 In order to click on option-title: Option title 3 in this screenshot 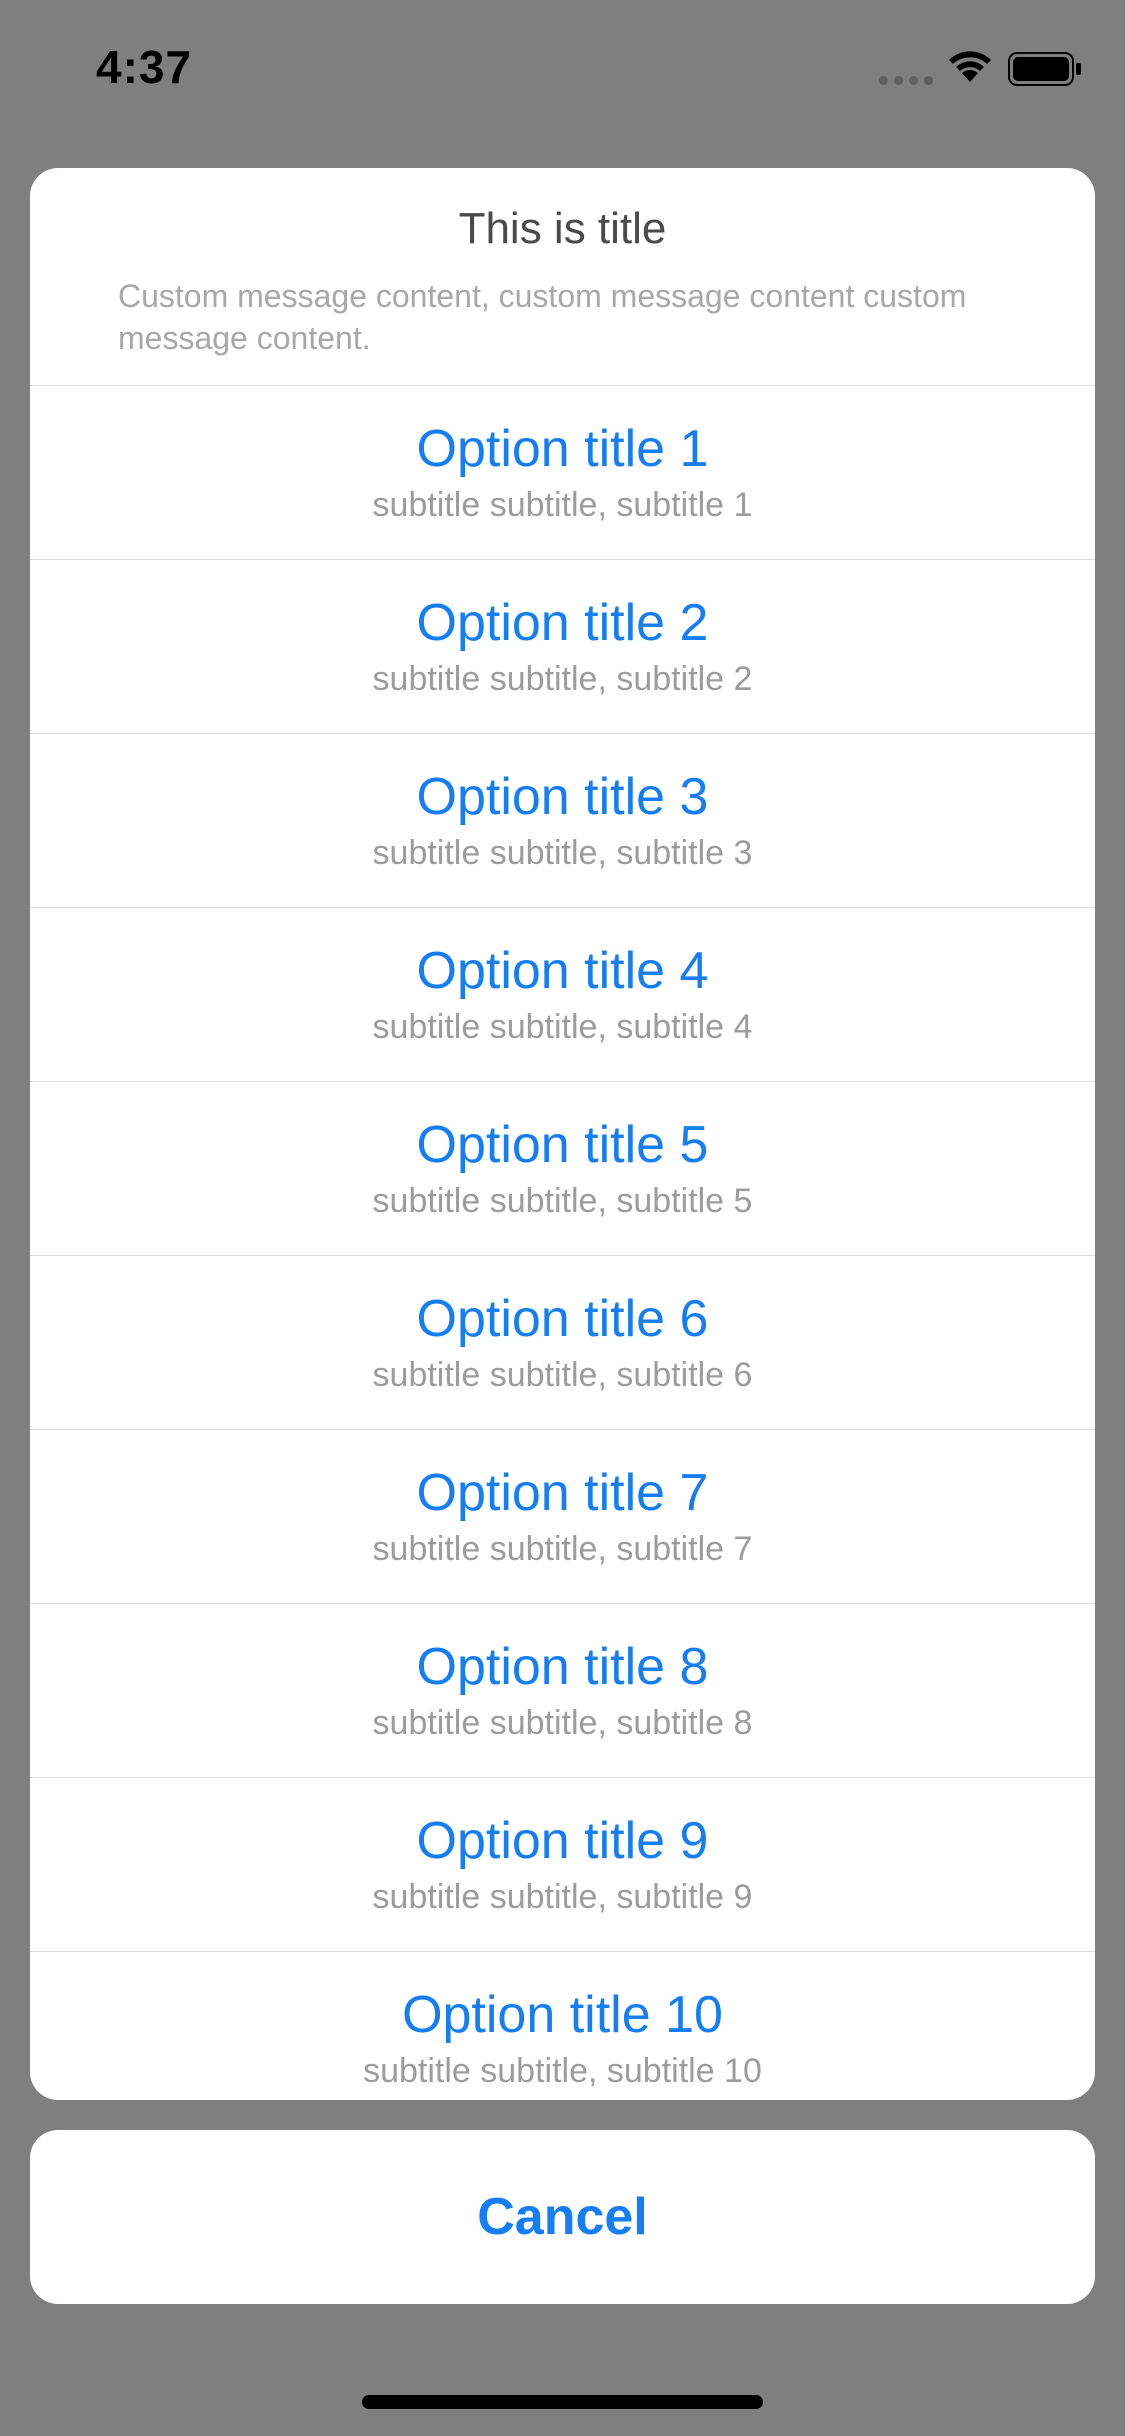, I will do `click(562, 796)`.